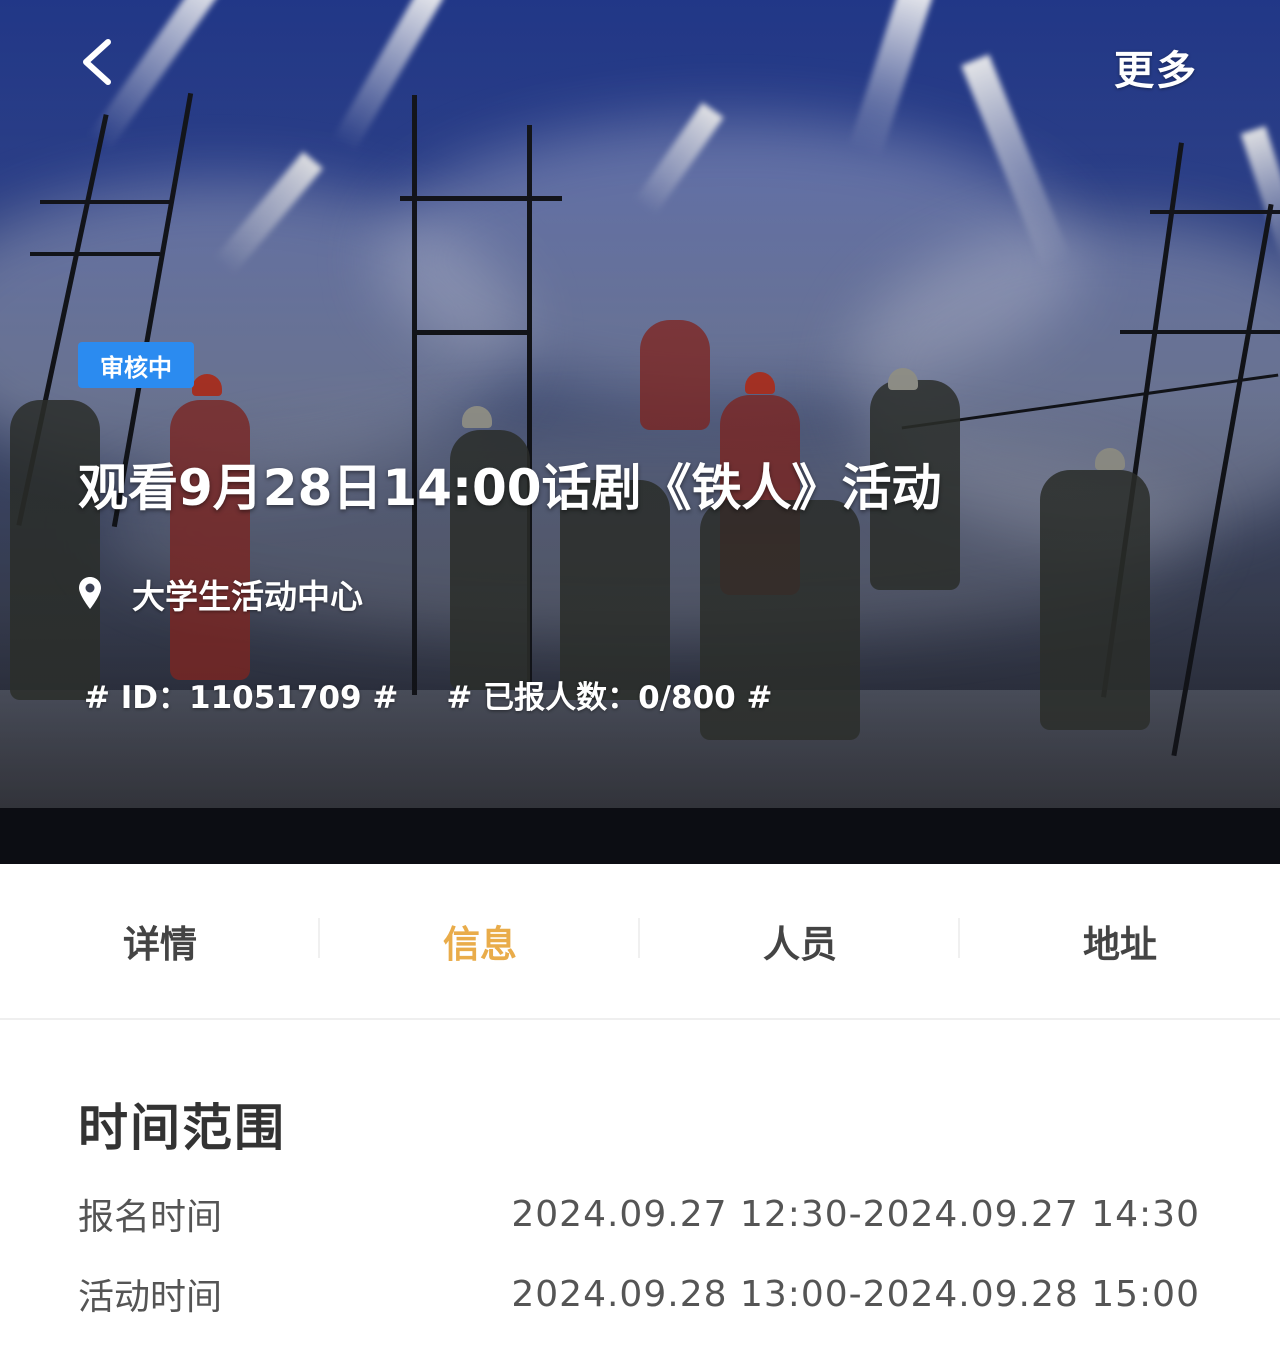 This screenshot has height=1363, width=1280. What do you see at coordinates (855, 1294) in the screenshot?
I see `event-time-value: 2024.09.28 13:00-2024.09.28 15:00` at bounding box center [855, 1294].